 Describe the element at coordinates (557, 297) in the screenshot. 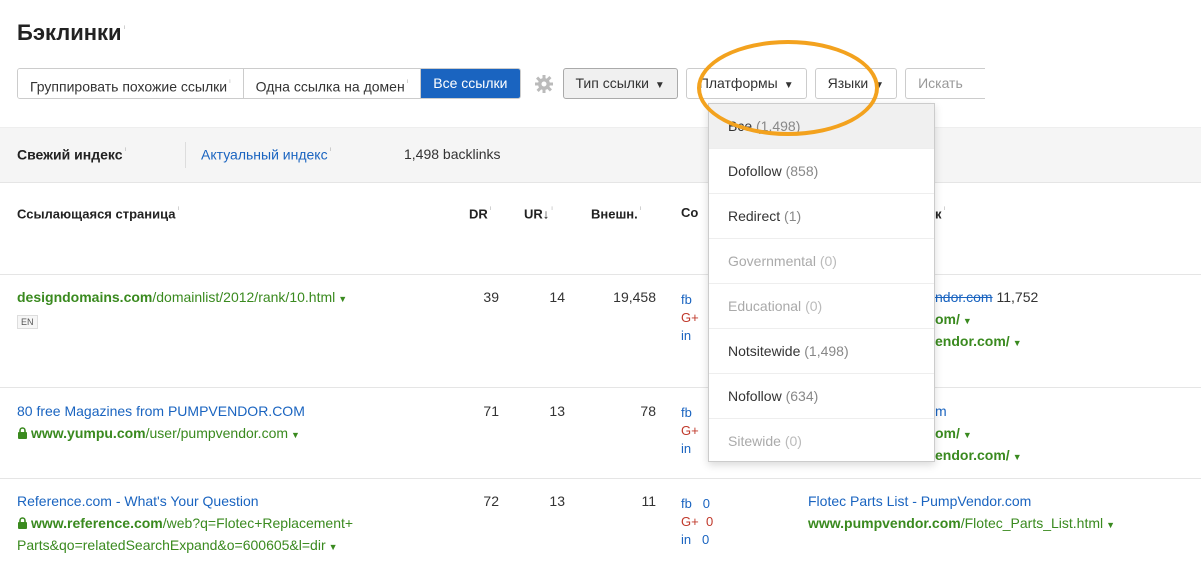

I see `ur-value: 14` at that location.